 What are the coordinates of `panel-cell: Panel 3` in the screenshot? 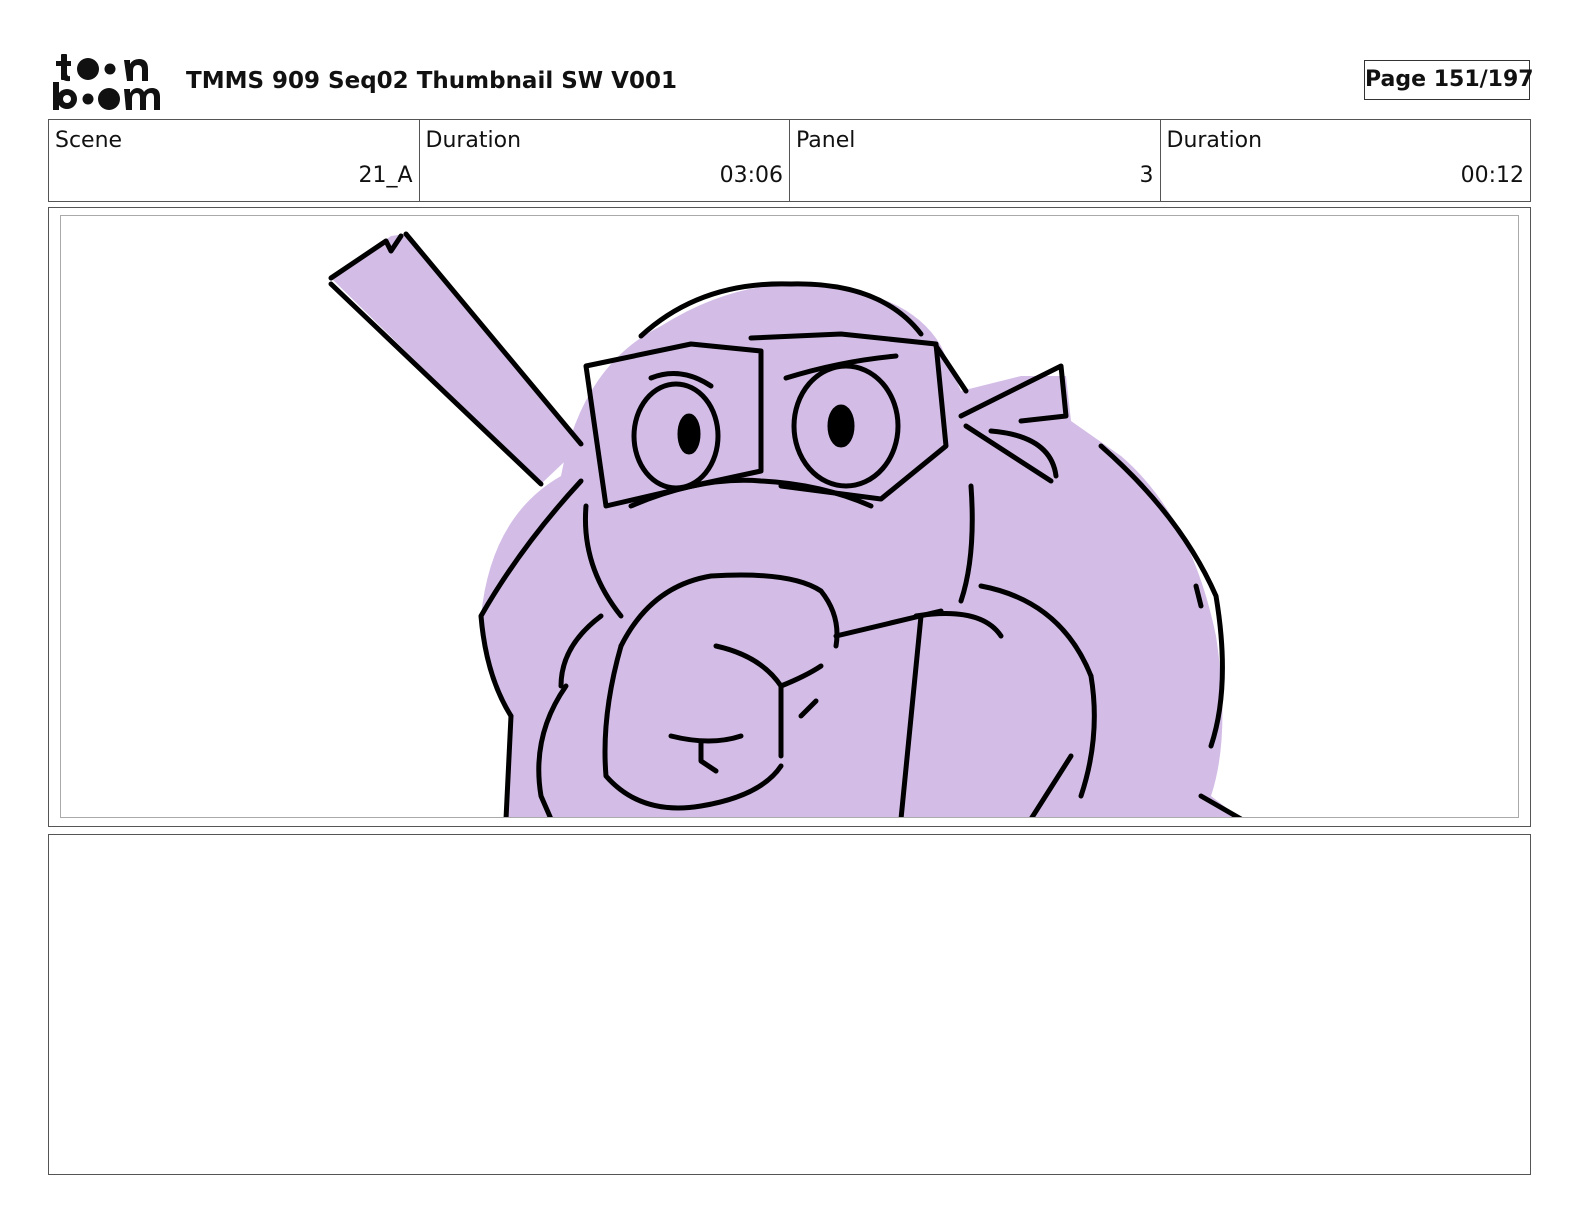 It's located at (975, 160).